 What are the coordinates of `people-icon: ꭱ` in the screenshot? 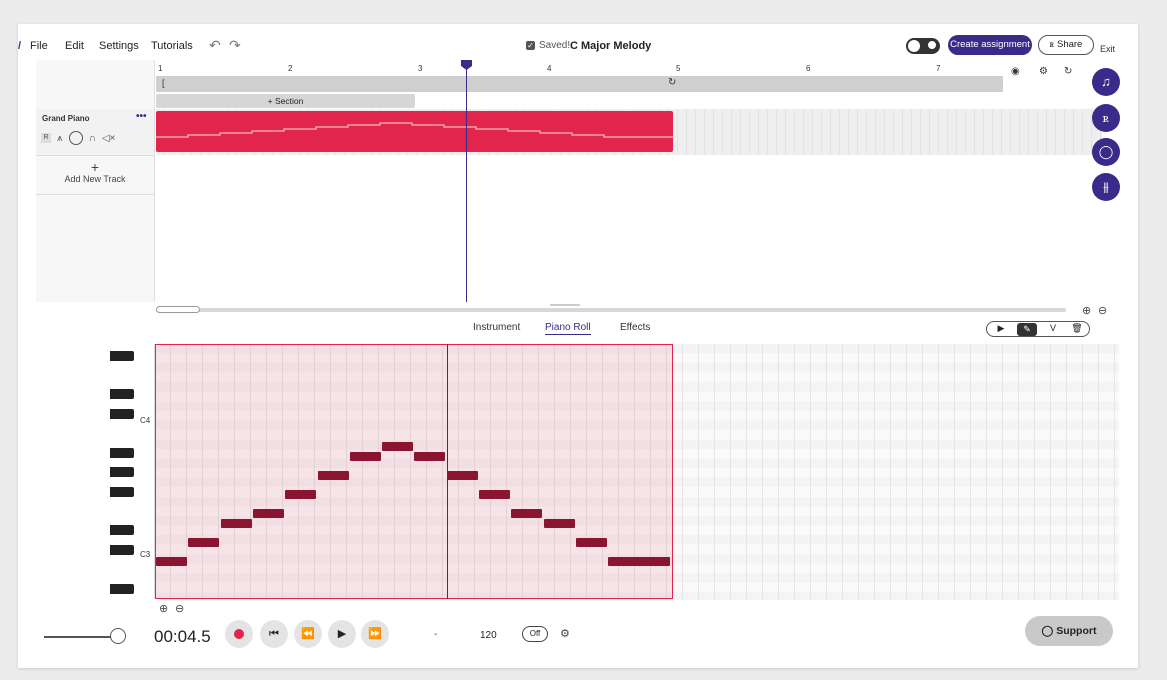 It's located at (1053, 44).